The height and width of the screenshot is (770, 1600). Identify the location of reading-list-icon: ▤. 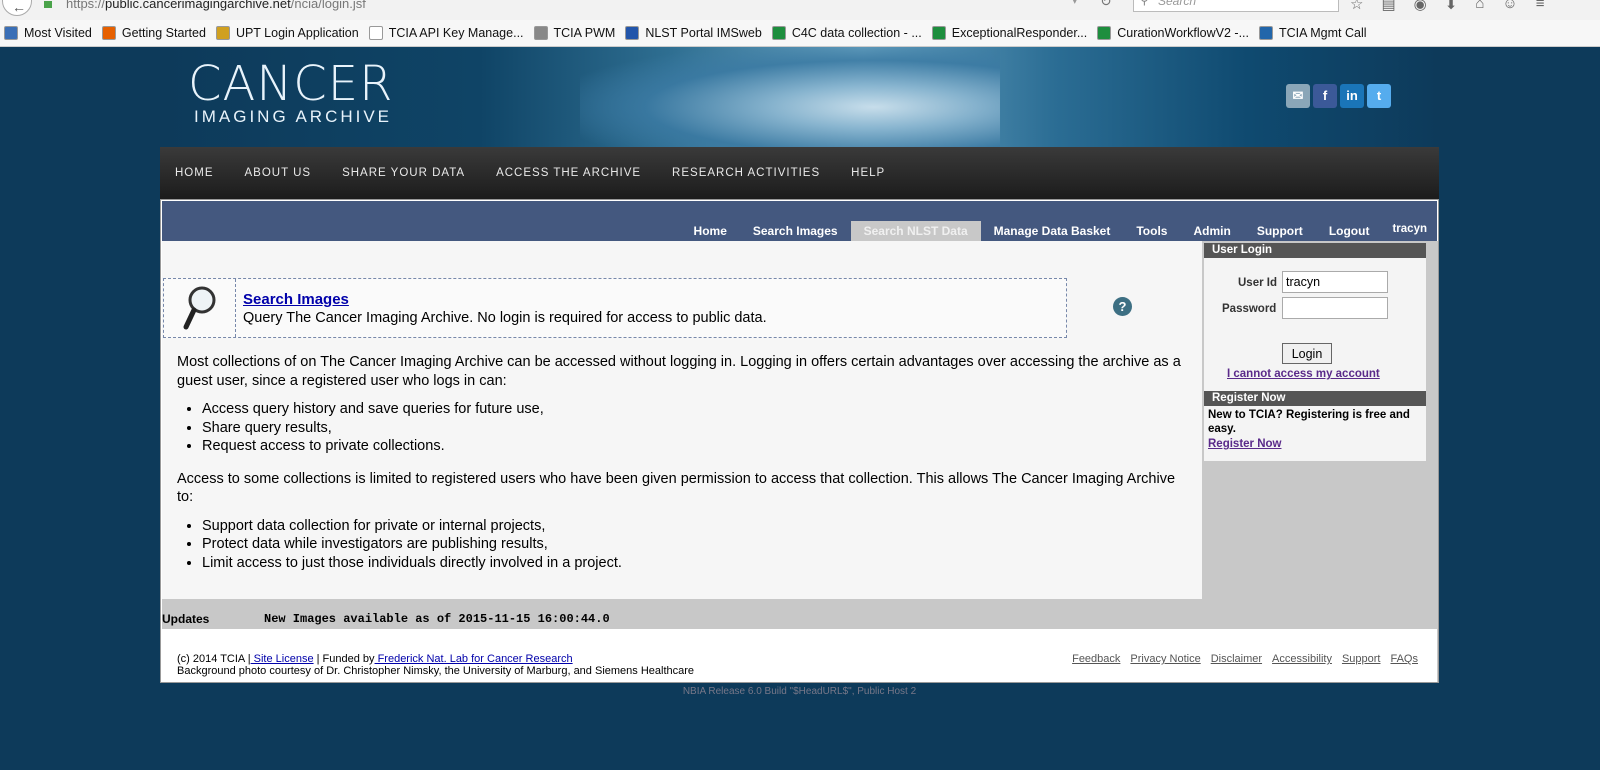
(1388, 6).